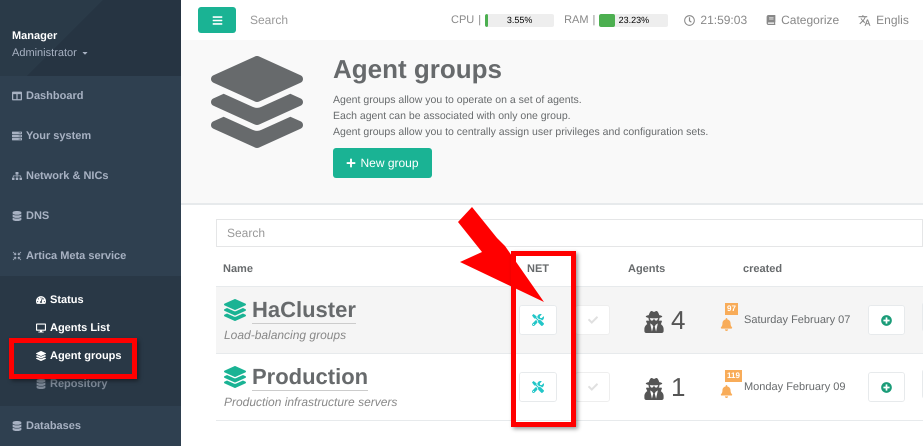 Image resolution: width=923 pixels, height=446 pixels. What do you see at coordinates (795, 387) in the screenshot?
I see `created-date: Monday February 09` at bounding box center [795, 387].